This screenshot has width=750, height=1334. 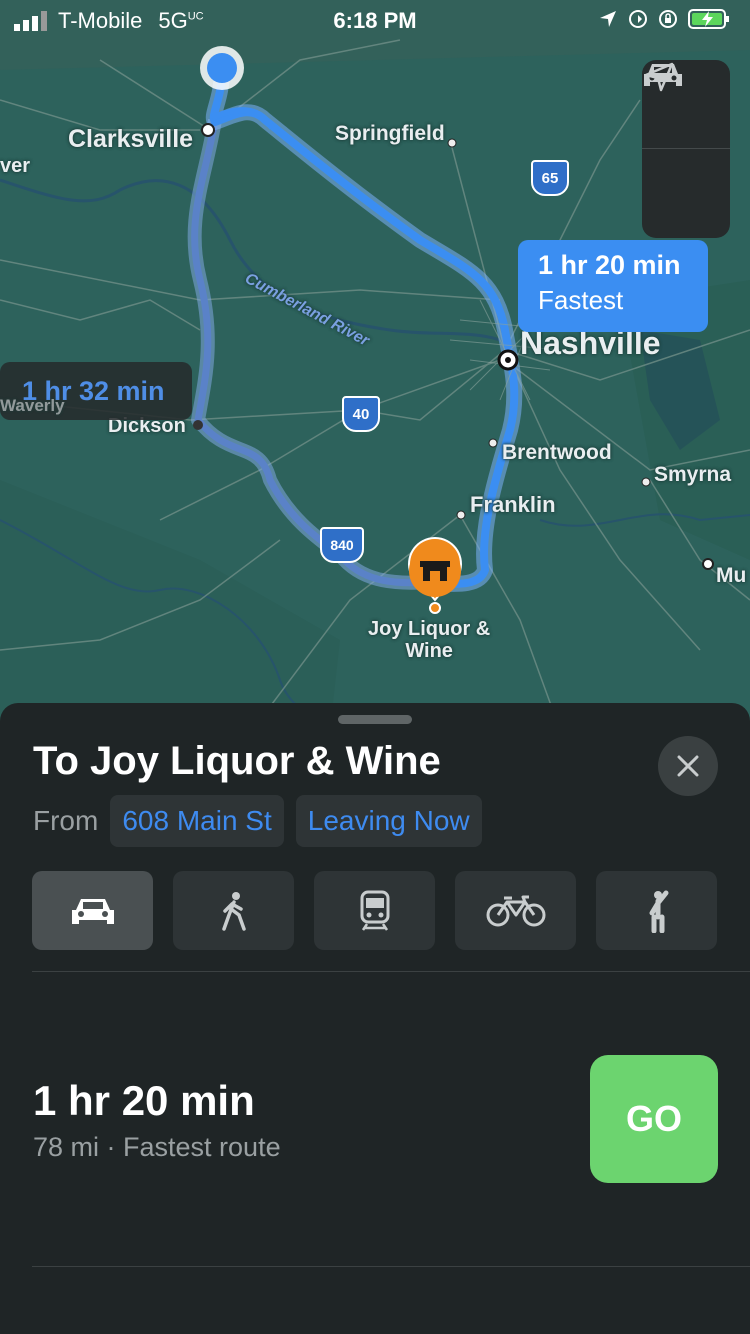 I want to click on hailing-person-icon, so click(x=658, y=911).